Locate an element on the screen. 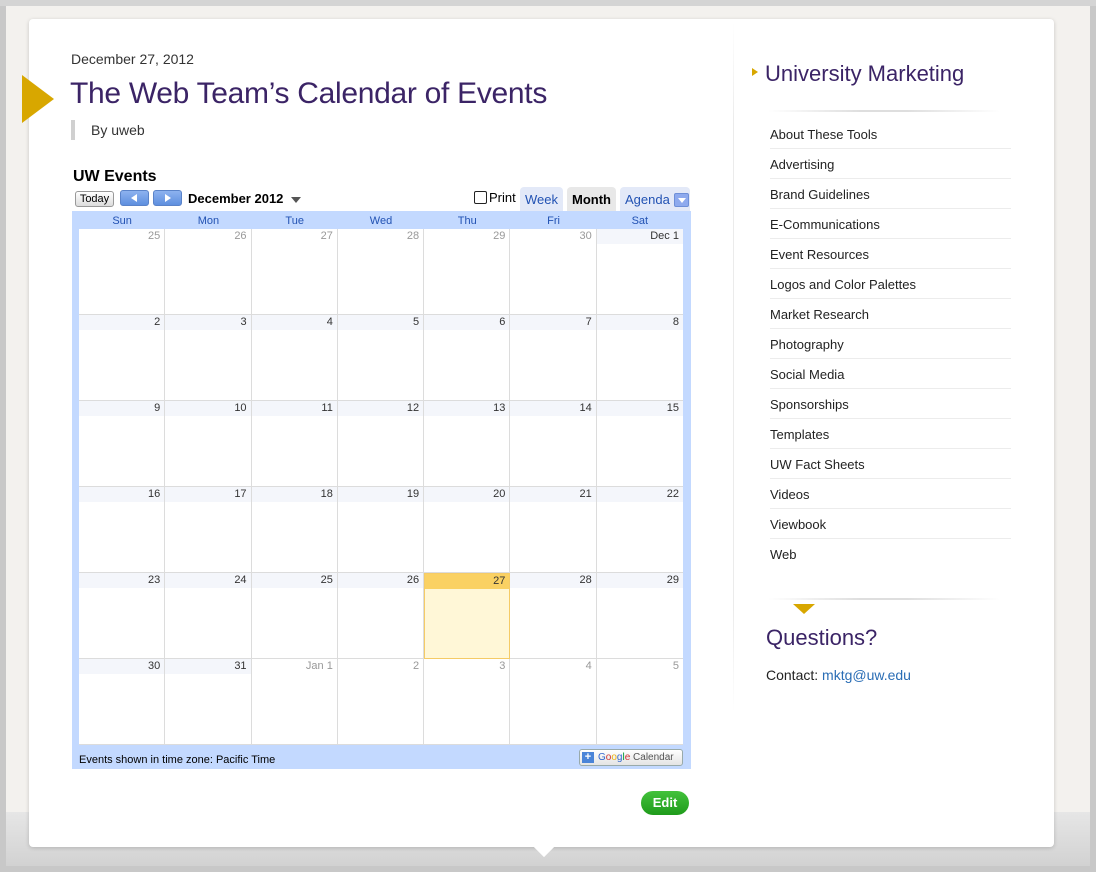  calendar-day: 9 is located at coordinates (122, 444).